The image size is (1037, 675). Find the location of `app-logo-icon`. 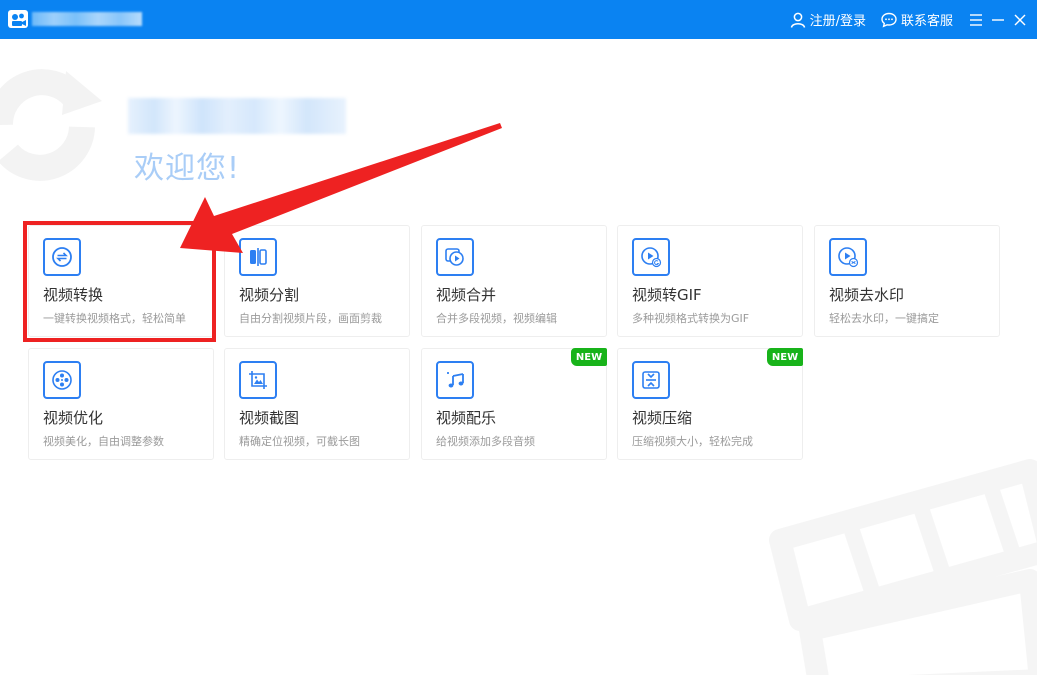

app-logo-icon is located at coordinates (18, 19).